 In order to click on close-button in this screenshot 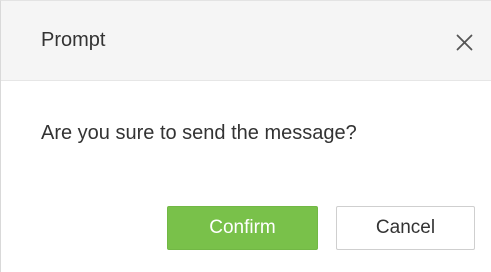, I will do `click(464, 42)`.